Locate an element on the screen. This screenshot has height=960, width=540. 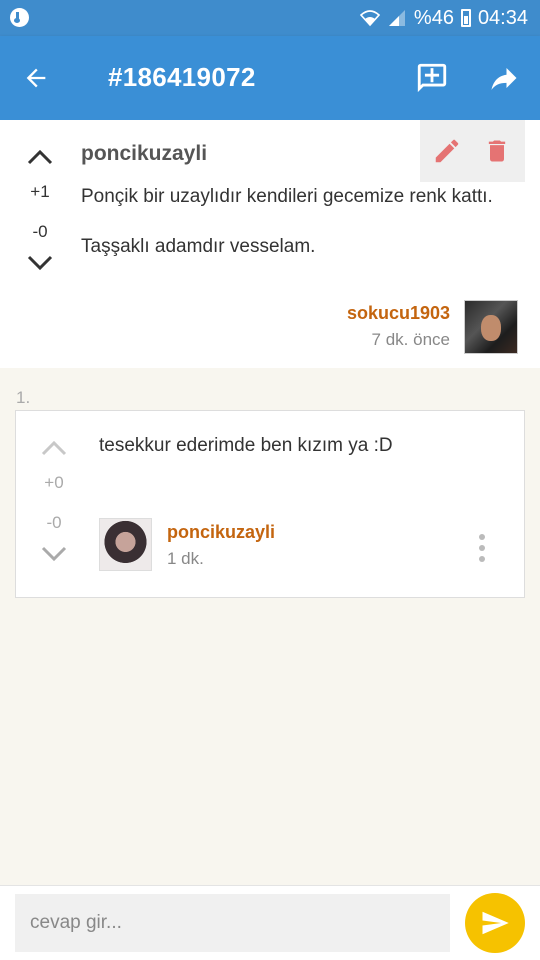
page-title: #186419072 is located at coordinates (182, 77).